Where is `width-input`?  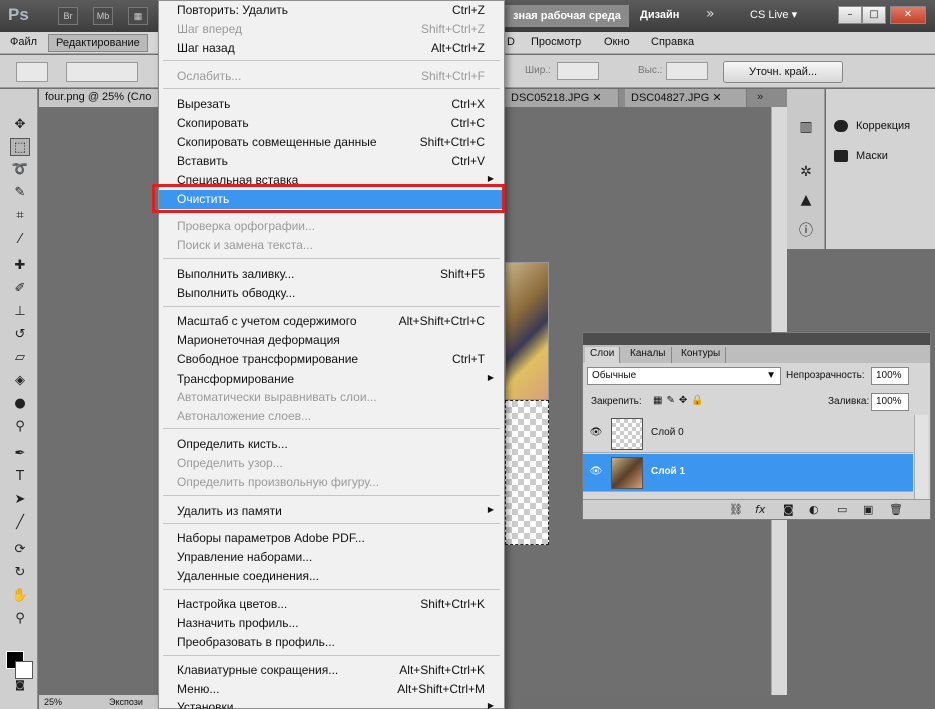 width-input is located at coordinates (578, 71).